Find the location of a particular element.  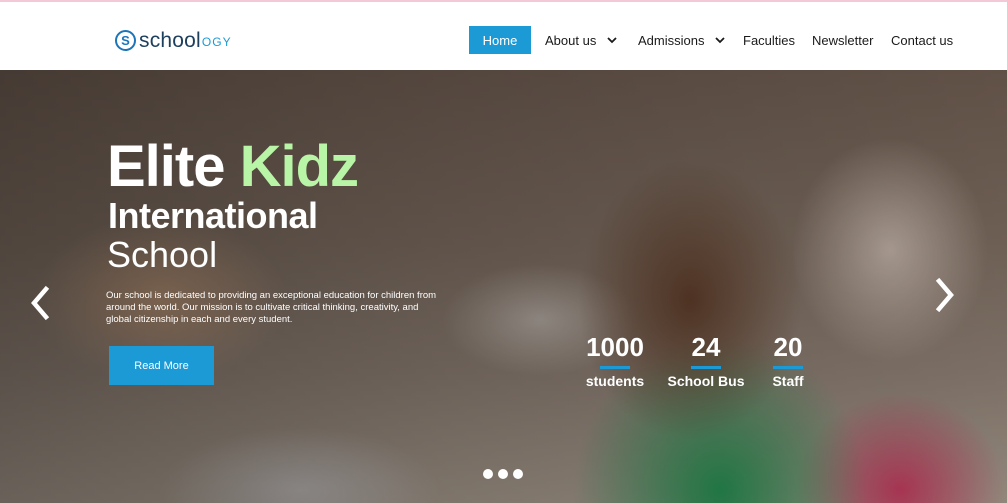

hero-title-international: International is located at coordinates (213, 215).